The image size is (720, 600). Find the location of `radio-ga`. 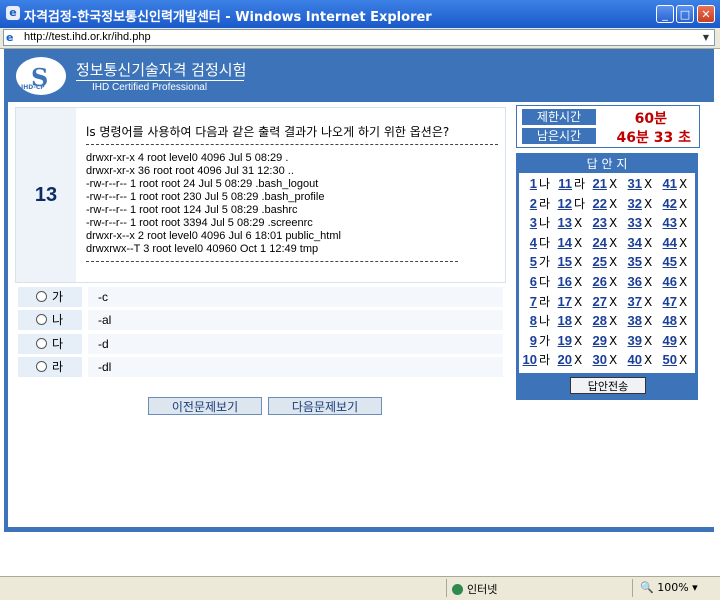

radio-ga is located at coordinates (41, 296).